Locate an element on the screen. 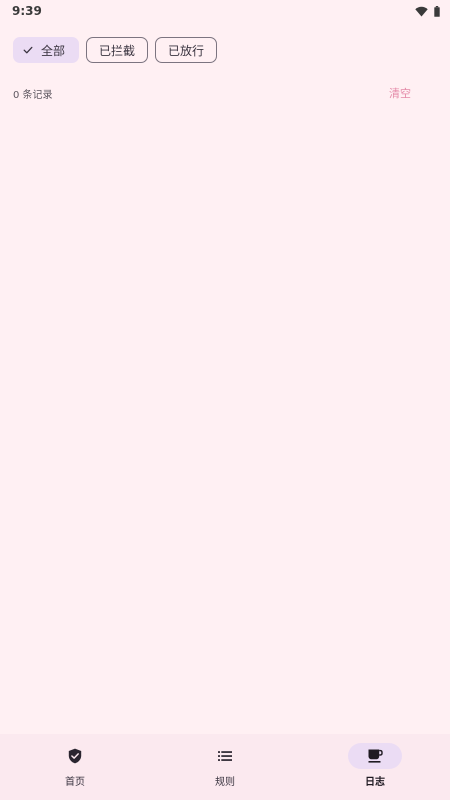  shield-check-icon is located at coordinates (75, 756).